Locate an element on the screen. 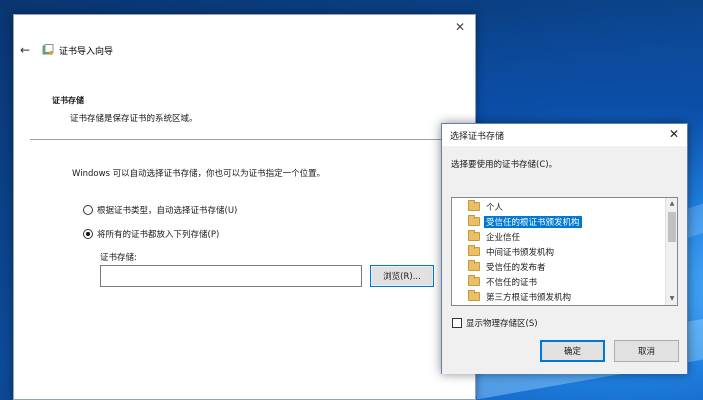  ok-button: 确定 is located at coordinates (572, 351).